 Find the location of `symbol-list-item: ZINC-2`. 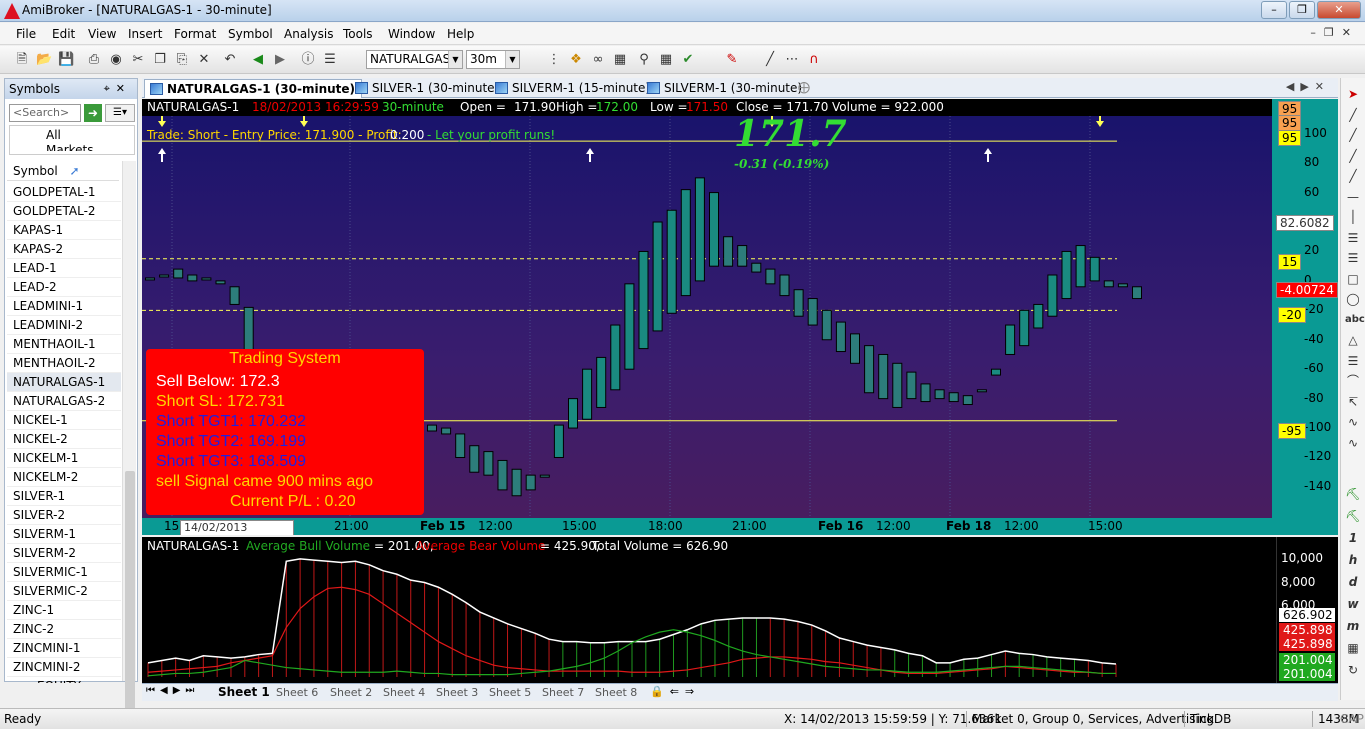

symbol-list-item: ZINC-2 is located at coordinates (64, 629).